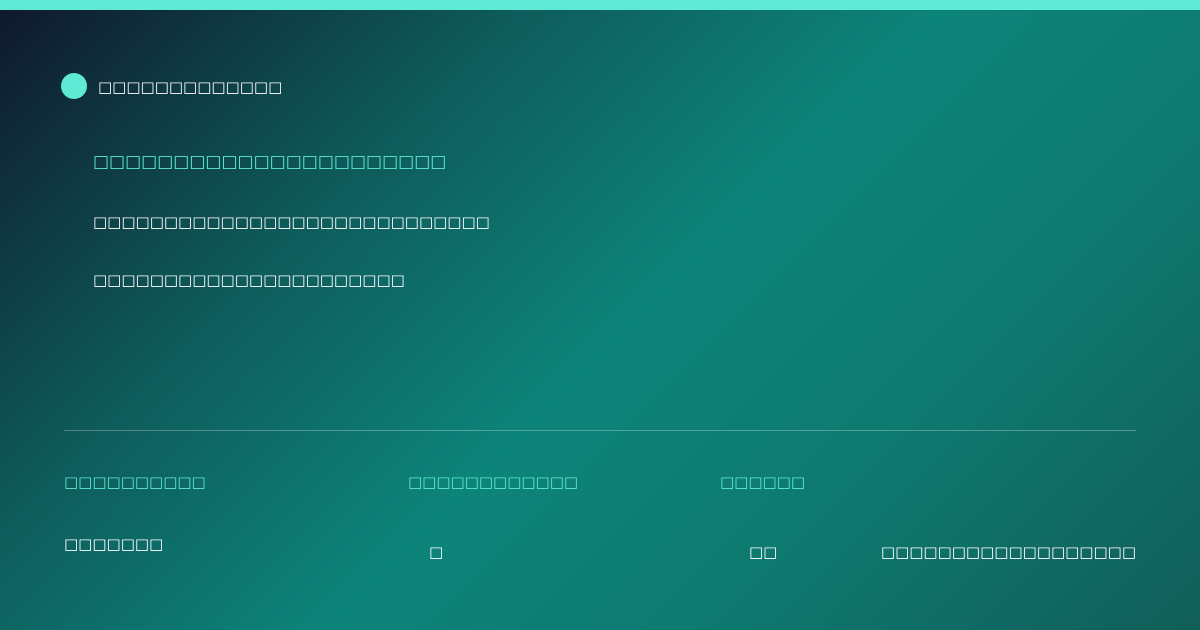 This screenshot has height=630, width=1200. What do you see at coordinates (493, 482) in the screenshot?
I see `footer-label-2: □□□□□□□□□□□□` at bounding box center [493, 482].